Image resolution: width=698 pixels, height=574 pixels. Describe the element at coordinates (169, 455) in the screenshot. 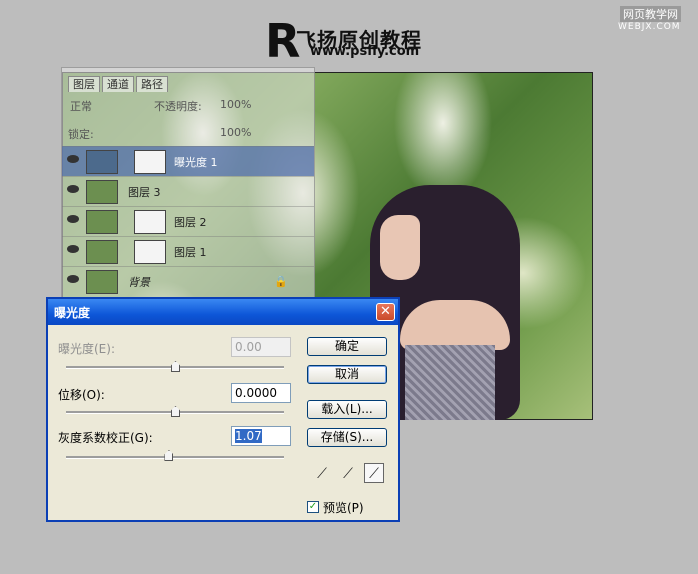

I see `gamma-slider-thumb` at that location.